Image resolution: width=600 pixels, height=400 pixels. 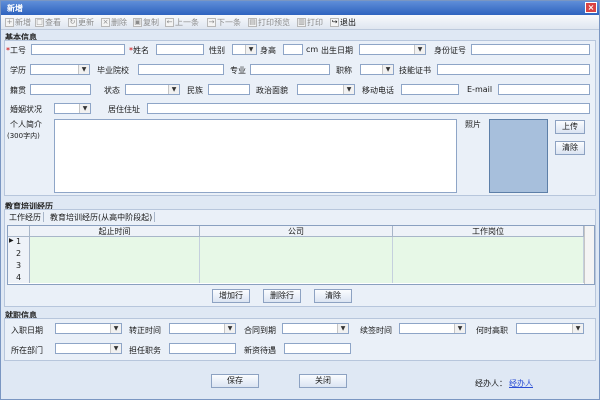 I want to click on experience-tabs: 工作经历 教育培训经历(从高中阶段起), so click(x=81, y=217).